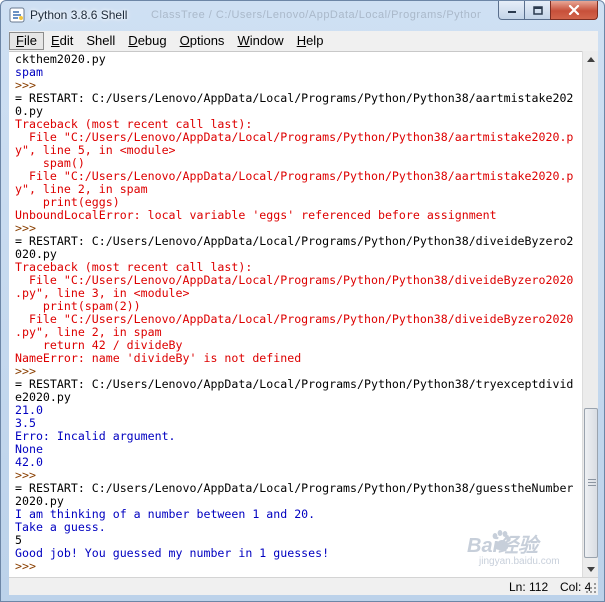 The height and width of the screenshot is (602, 605). I want to click on menu-options-label: ptions, so click(207, 40).